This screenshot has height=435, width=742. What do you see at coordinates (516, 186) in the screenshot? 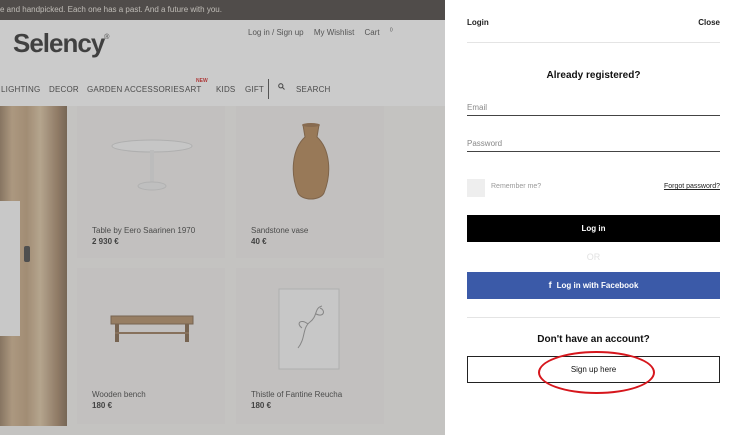
I see `remember-me-label: Remember me?` at bounding box center [516, 186].